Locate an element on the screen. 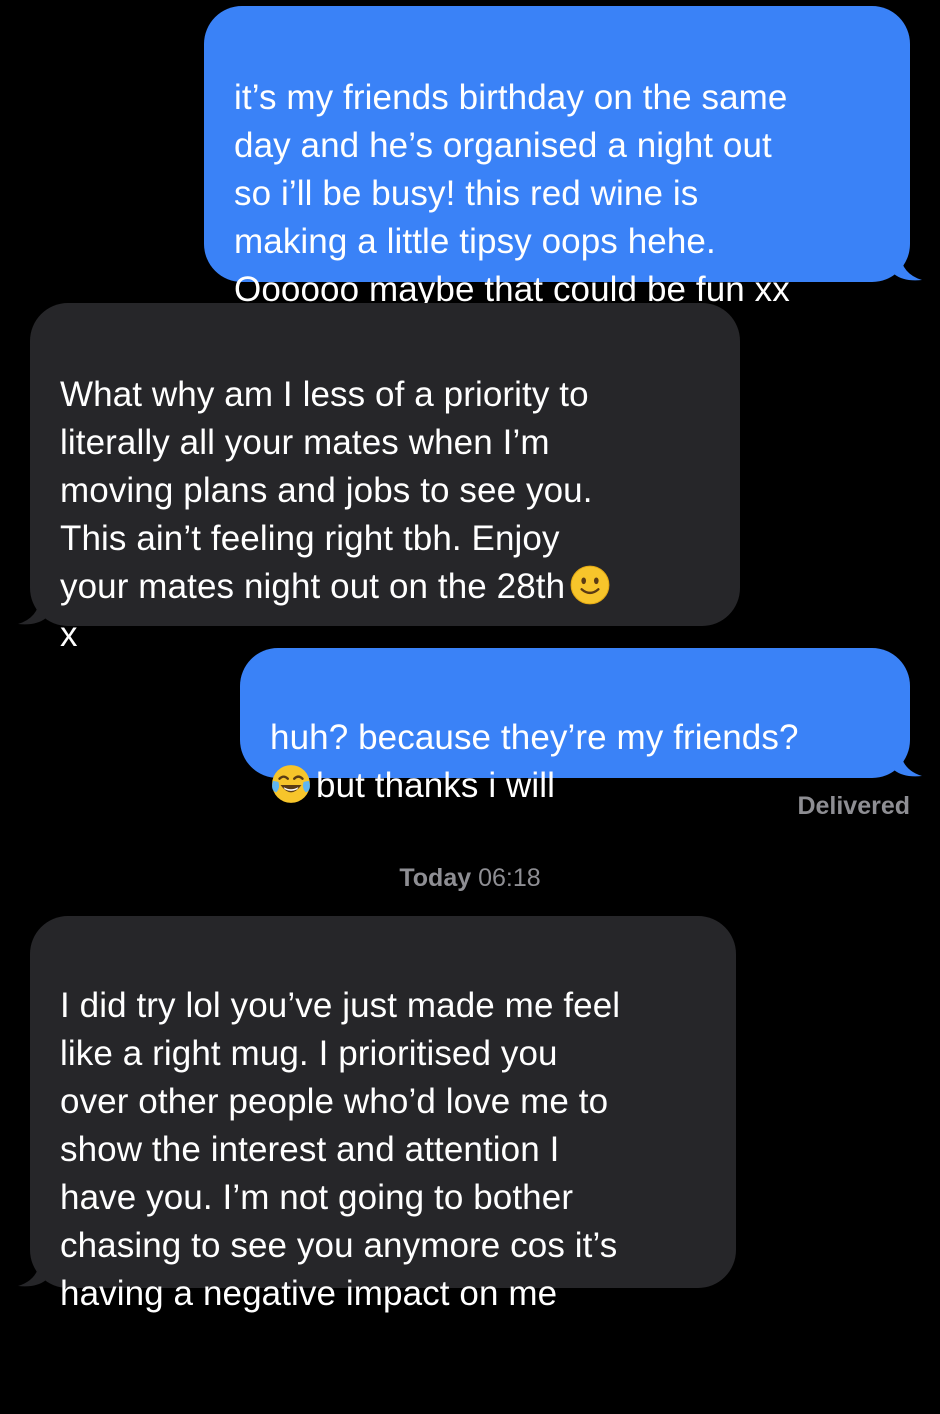 The image size is (940, 1414). message-text-part: huh? because they’re my friends? is located at coordinates (534, 737).